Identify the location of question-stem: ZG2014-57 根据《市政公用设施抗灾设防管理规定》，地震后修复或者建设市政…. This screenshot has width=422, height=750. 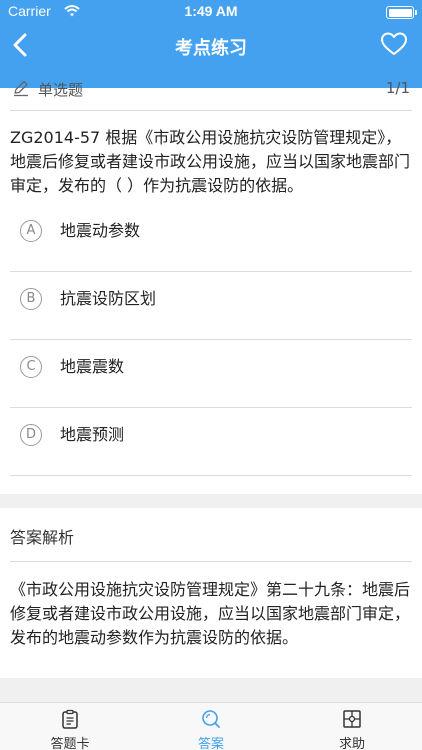
(210, 161).